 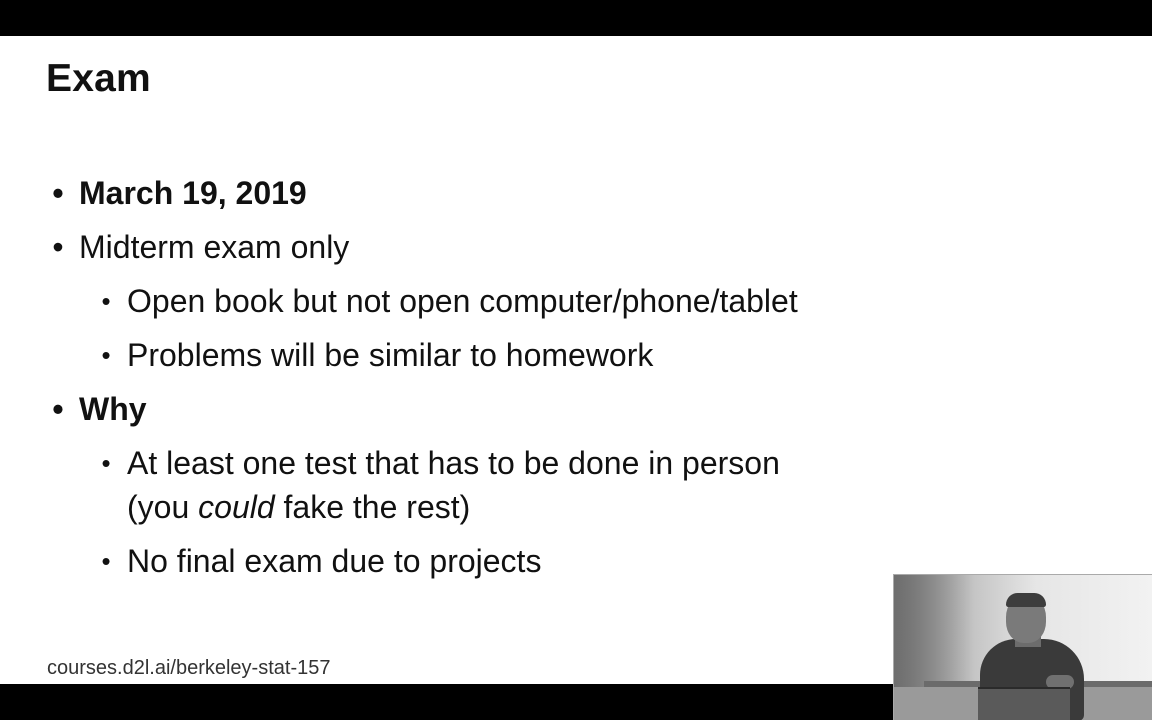 What do you see at coordinates (193, 193) in the screenshot?
I see `bullet-text: March 19, 2019` at bounding box center [193, 193].